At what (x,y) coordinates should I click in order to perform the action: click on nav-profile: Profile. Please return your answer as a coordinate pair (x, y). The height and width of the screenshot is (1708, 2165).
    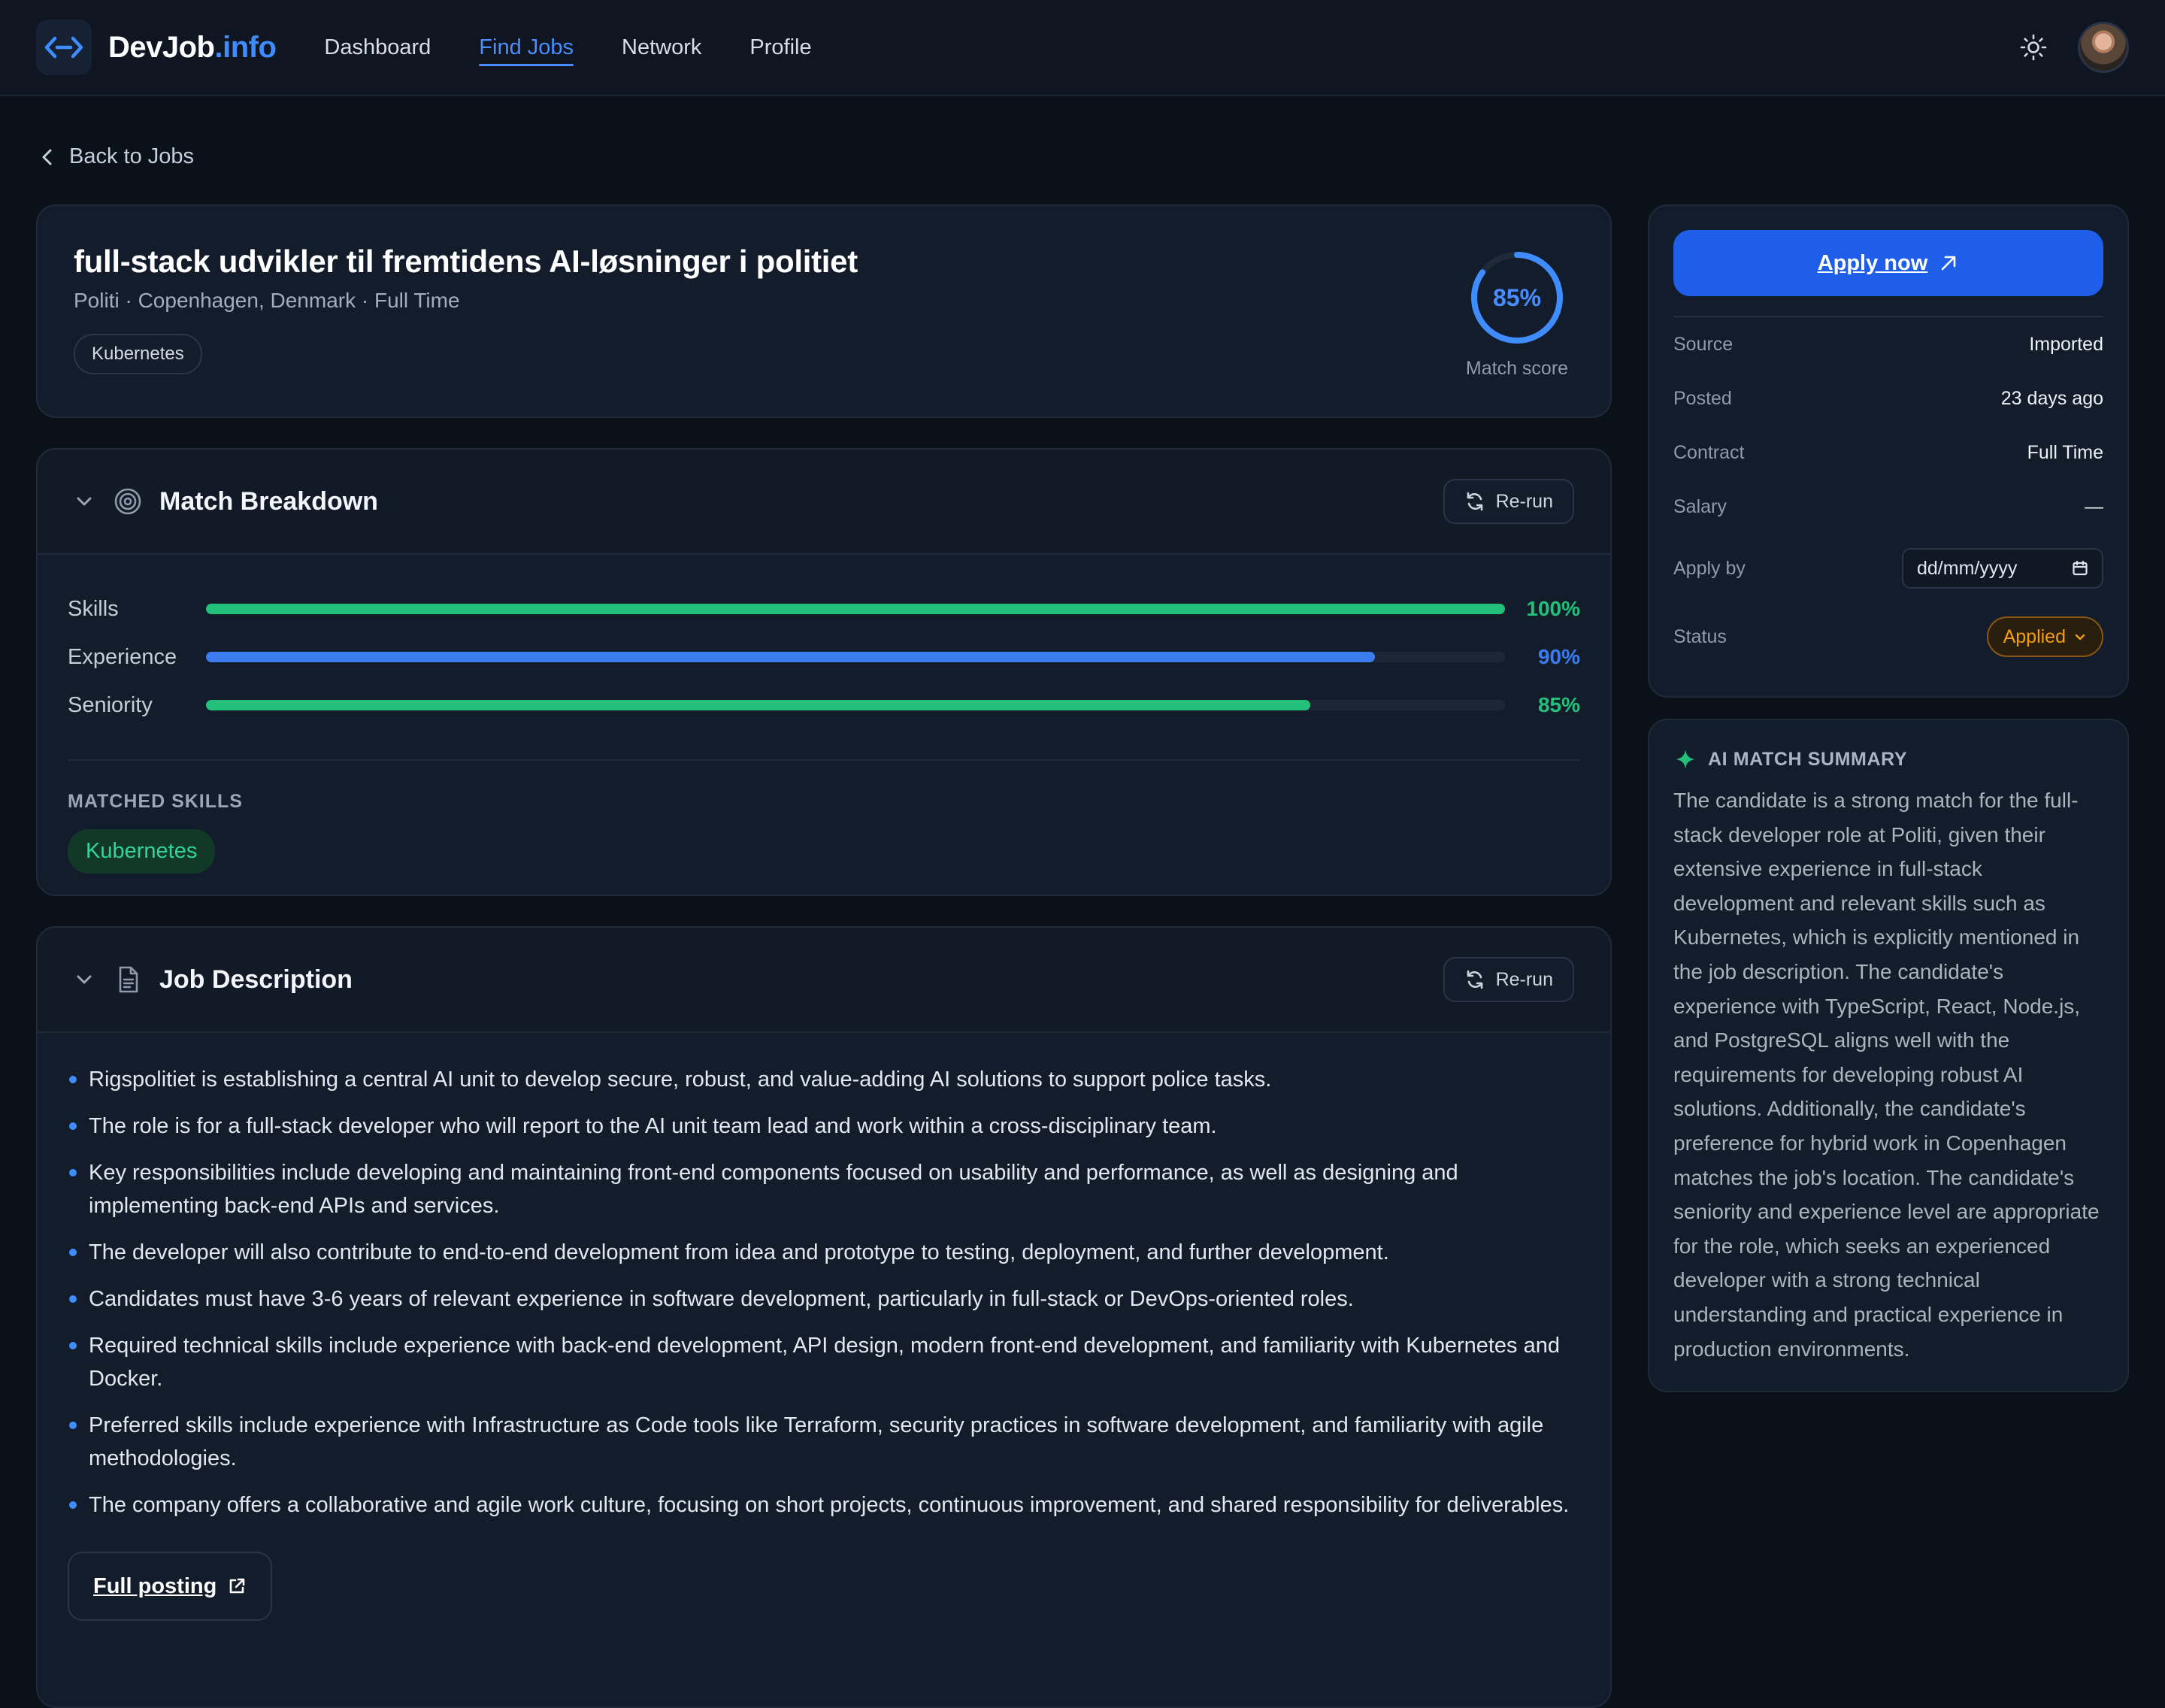
    Looking at the image, I should click on (780, 48).